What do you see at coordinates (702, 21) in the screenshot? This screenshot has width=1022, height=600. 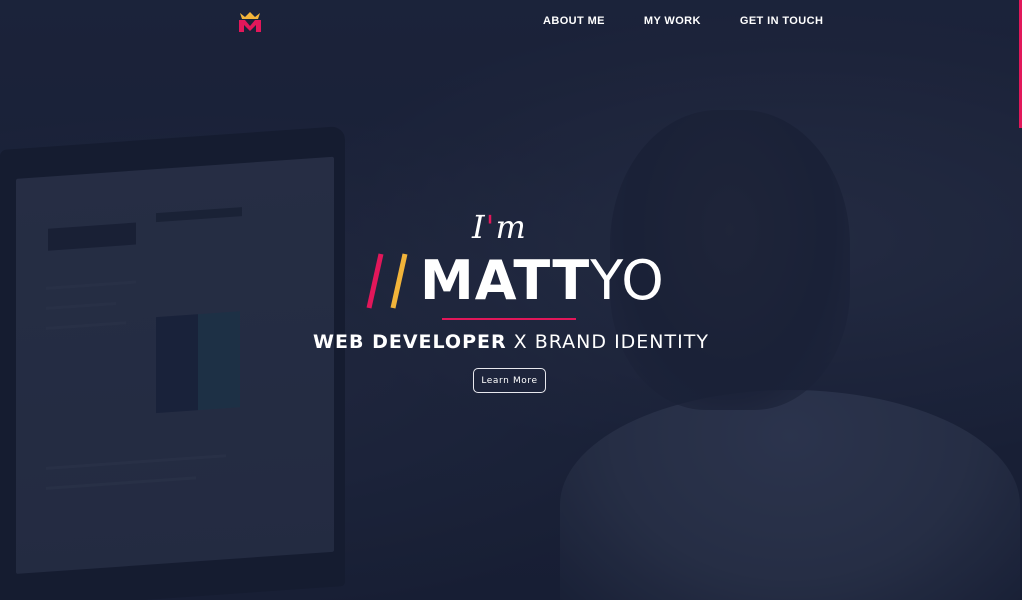 I see `nav-links: ABOUT ME MY WORK GET IN TOUCH` at bounding box center [702, 21].